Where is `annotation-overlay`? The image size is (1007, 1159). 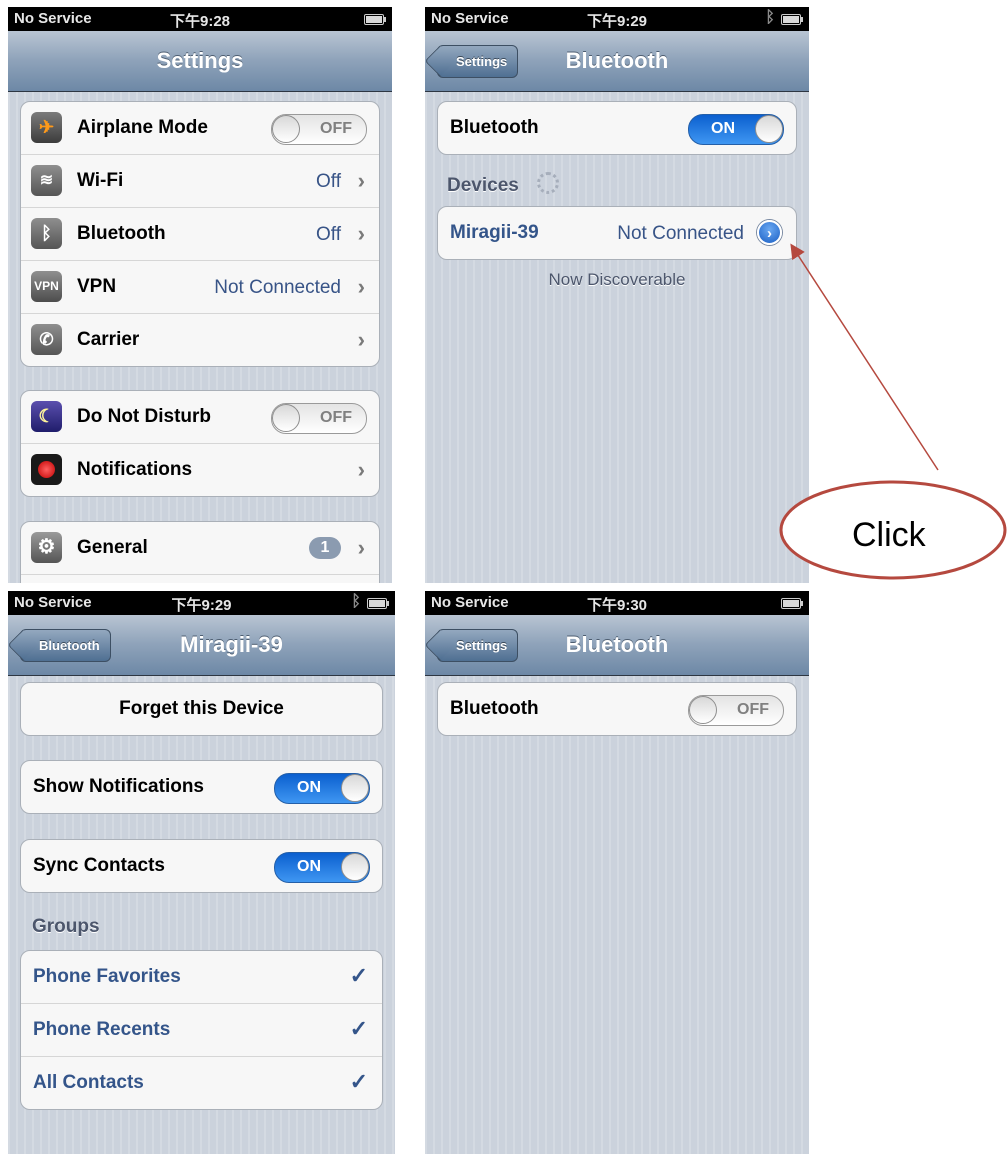
annotation-overlay is located at coordinates (893, 411).